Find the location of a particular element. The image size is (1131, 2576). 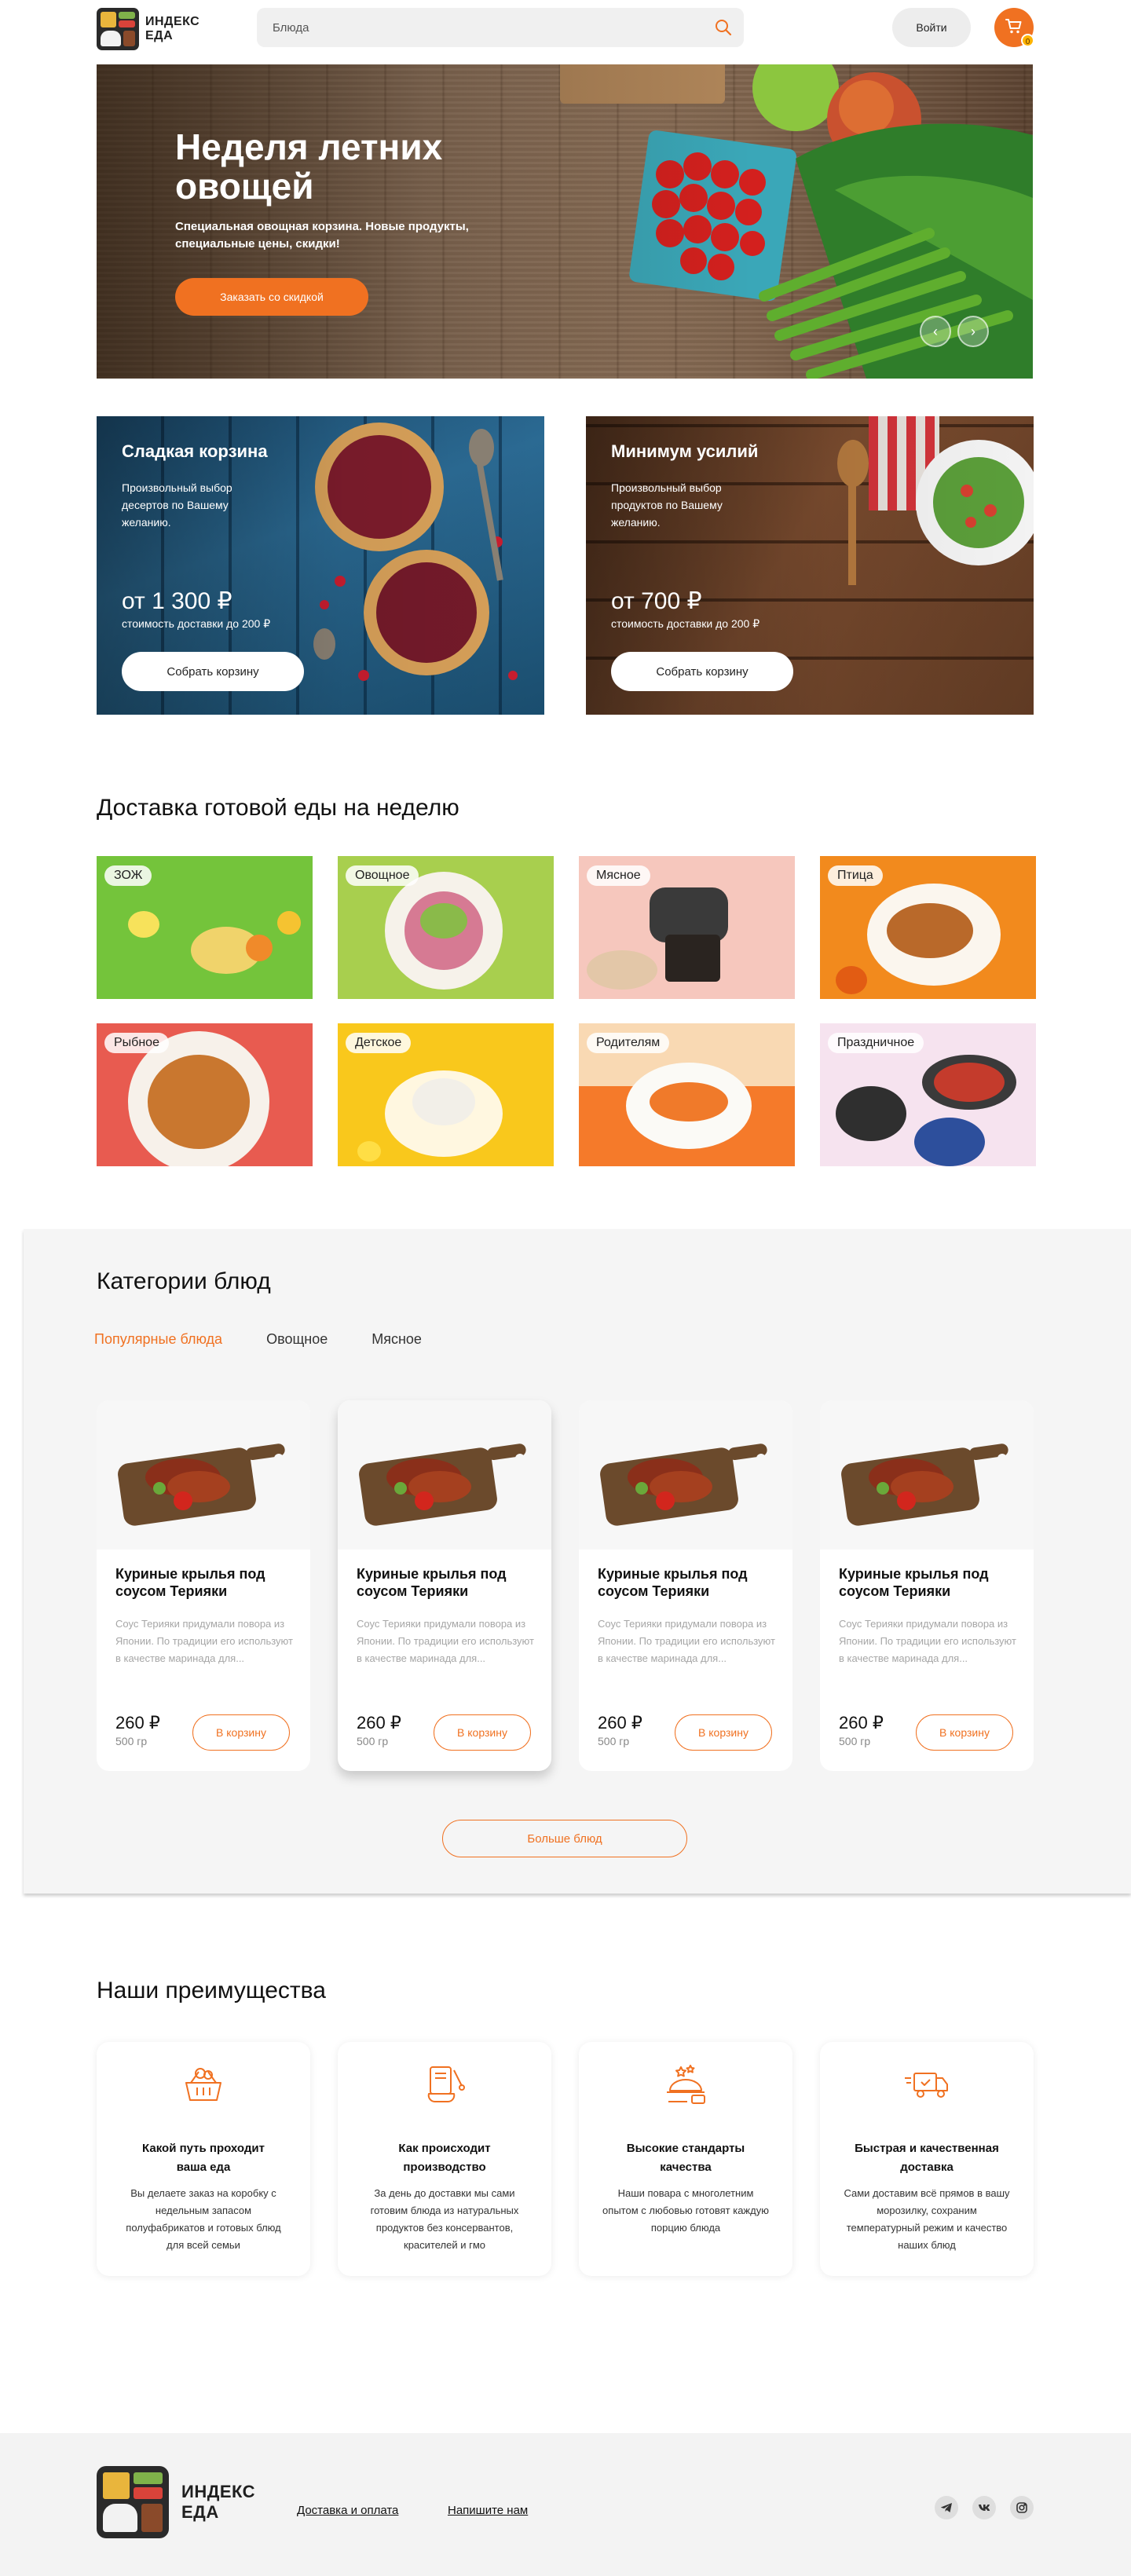

login-button: Войти is located at coordinates (931, 28).